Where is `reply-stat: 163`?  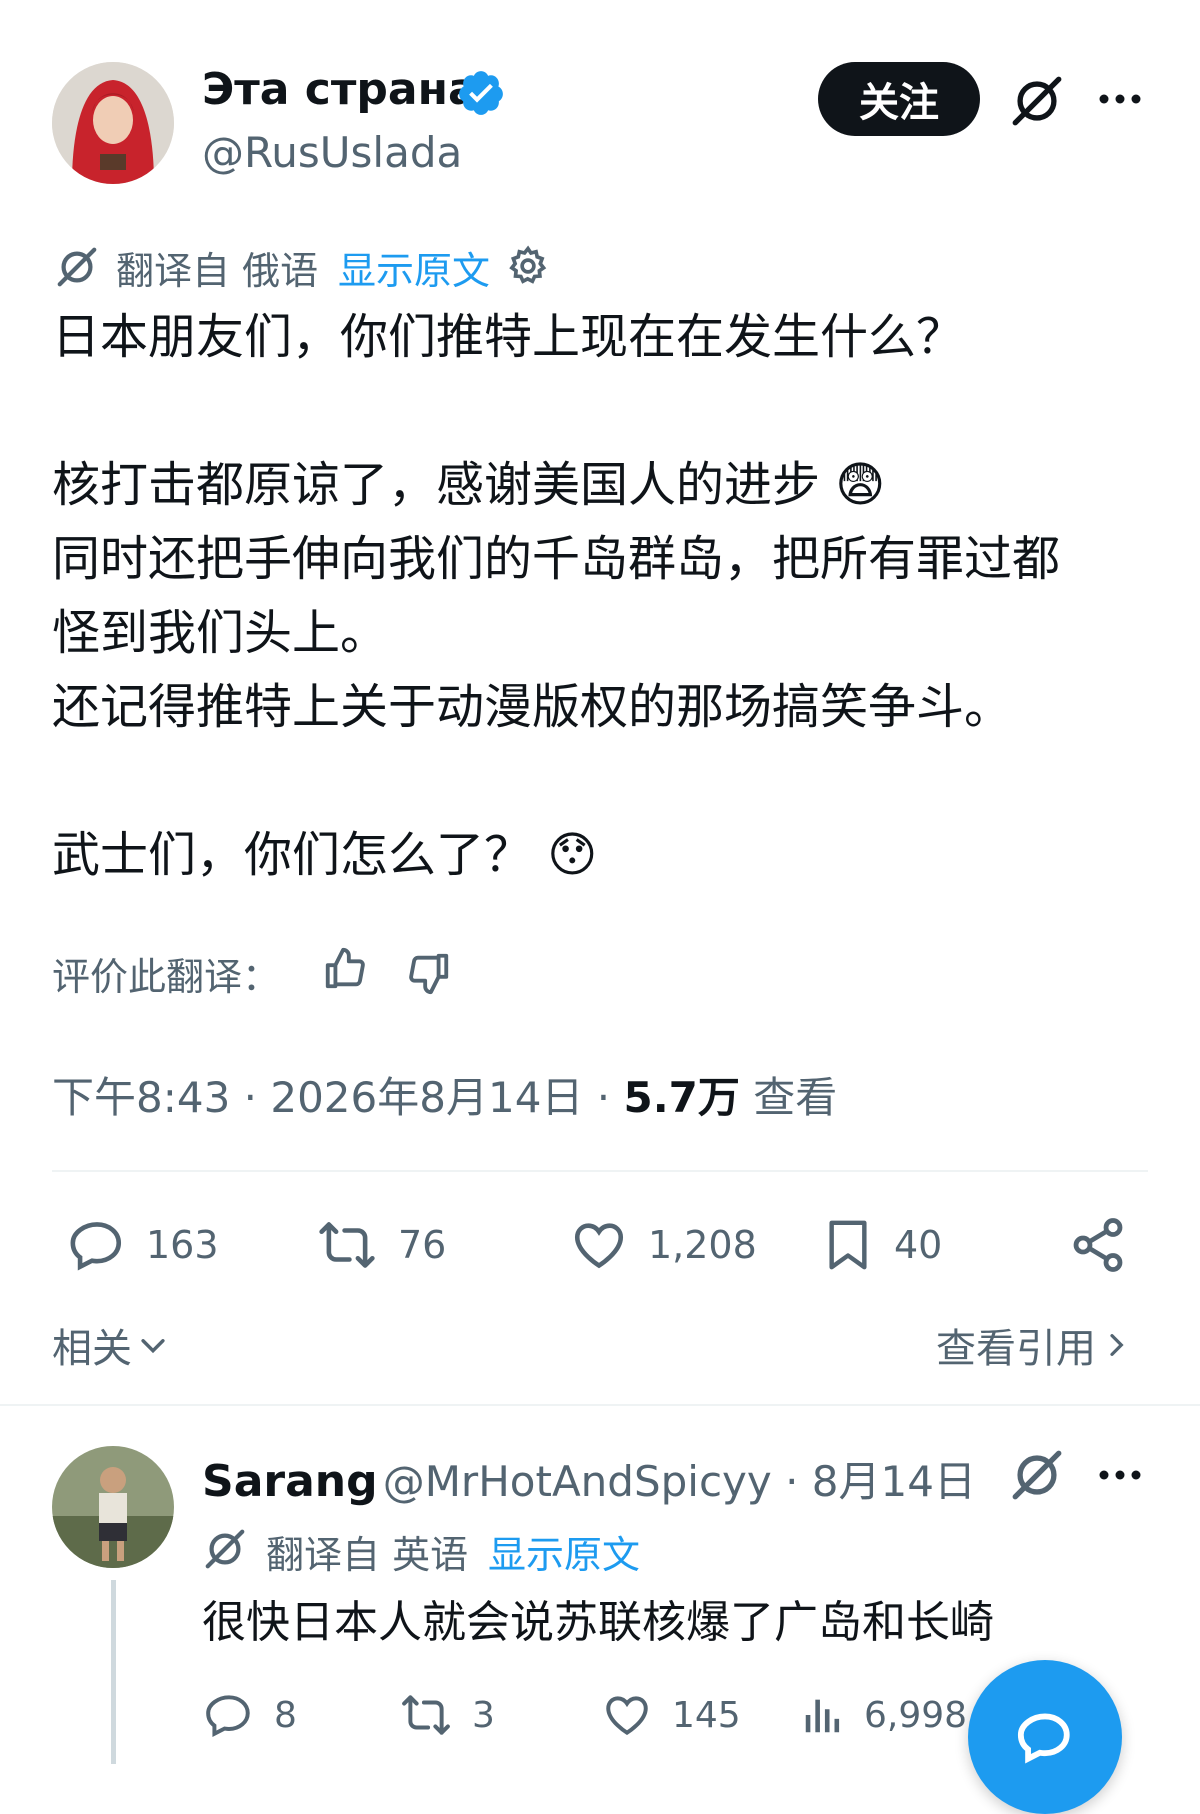
reply-stat: 163 is located at coordinates (142, 1245).